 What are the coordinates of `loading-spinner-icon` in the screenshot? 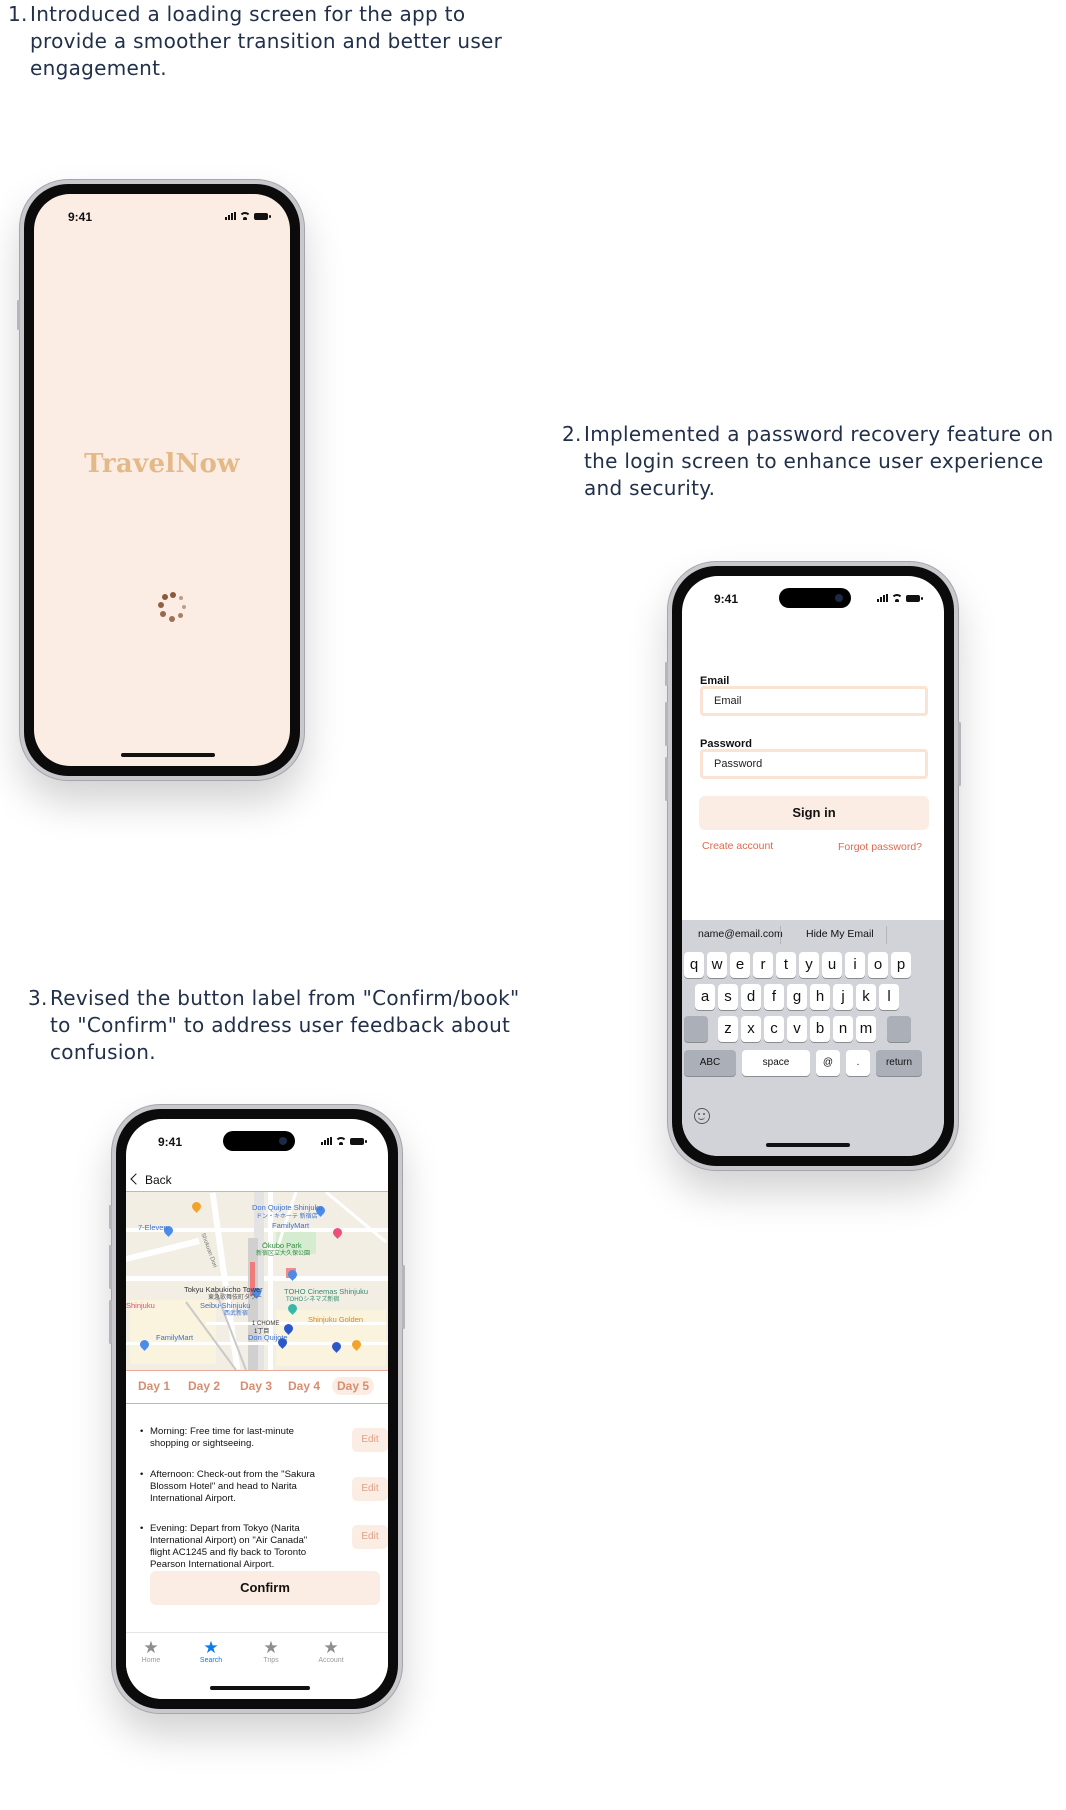 It's located at (173, 607).